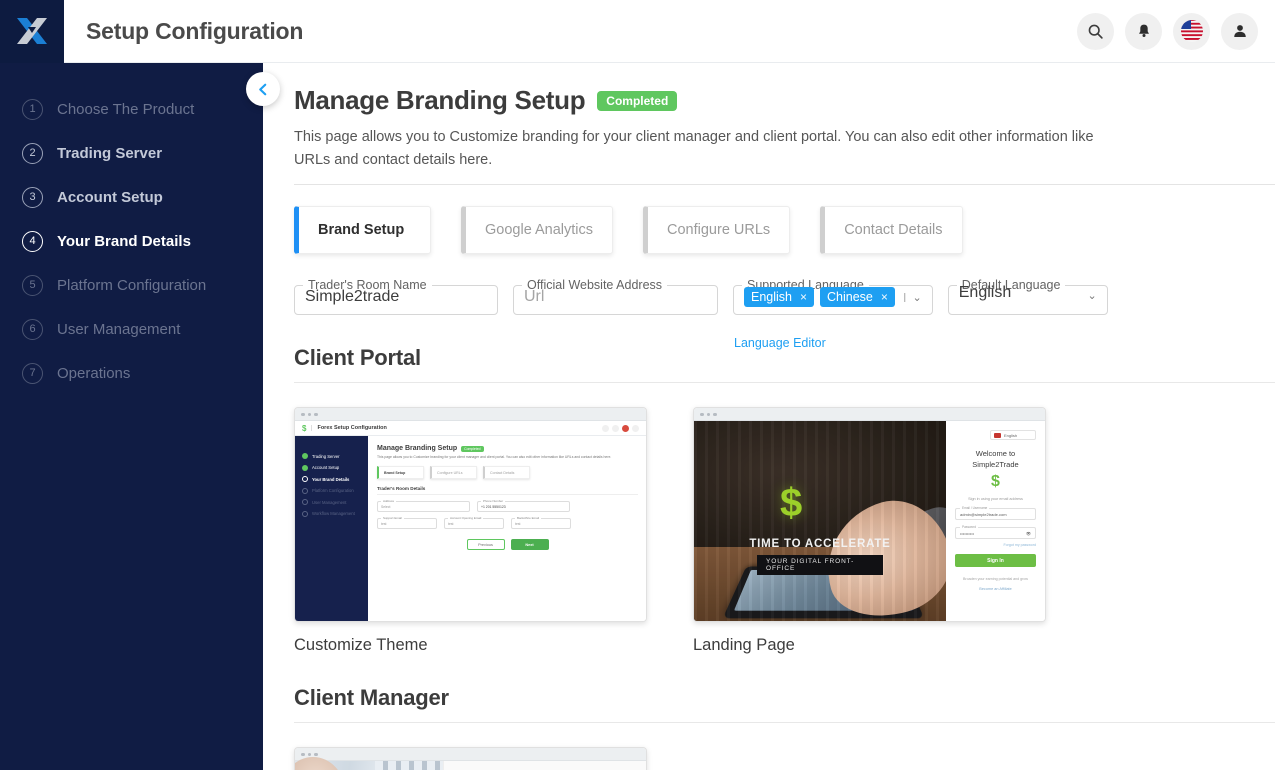 The width and height of the screenshot is (1275, 770). What do you see at coordinates (131, 329) in the screenshot?
I see `sidebar-item-user-management: 6 User Management` at bounding box center [131, 329].